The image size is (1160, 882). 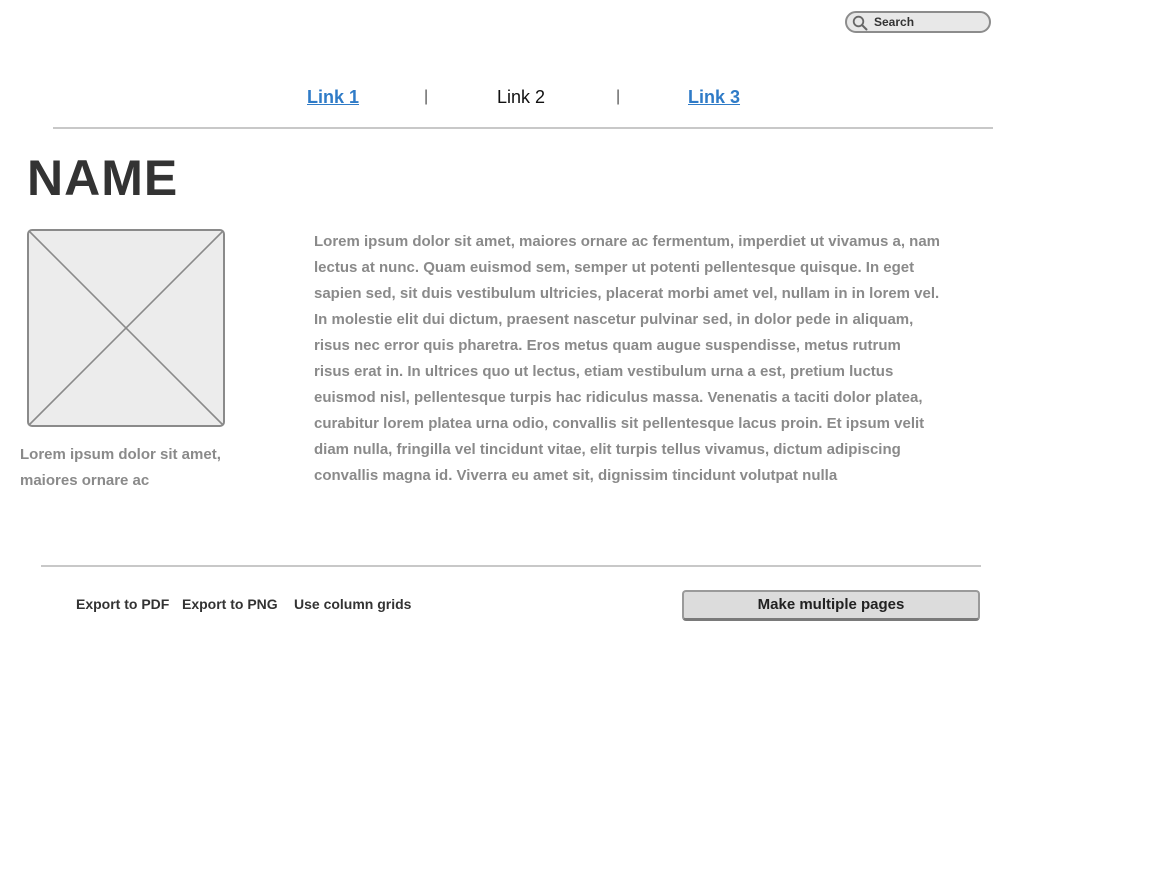 What do you see at coordinates (126, 328) in the screenshot?
I see `image-placeholder-icon` at bounding box center [126, 328].